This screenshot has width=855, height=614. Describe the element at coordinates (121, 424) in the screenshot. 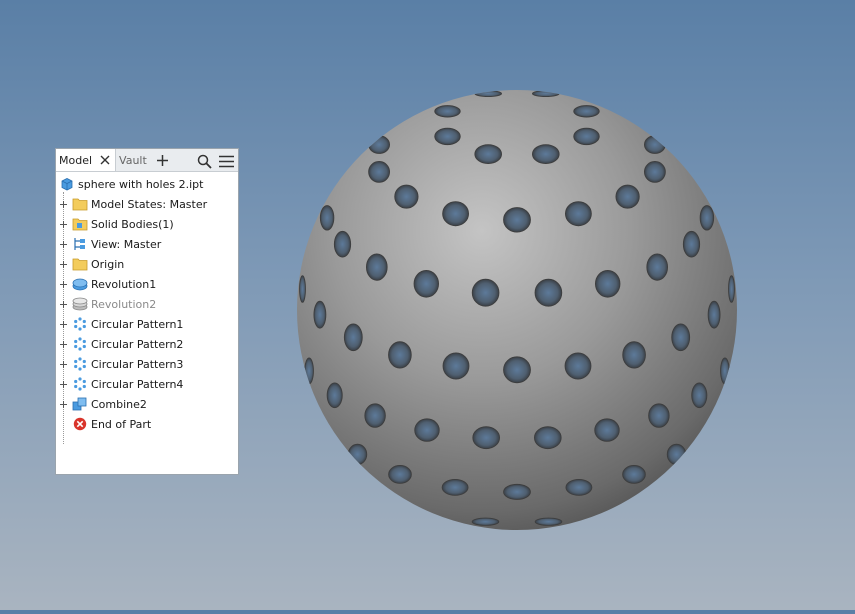

I see `tree-item-label: End of Part` at that location.